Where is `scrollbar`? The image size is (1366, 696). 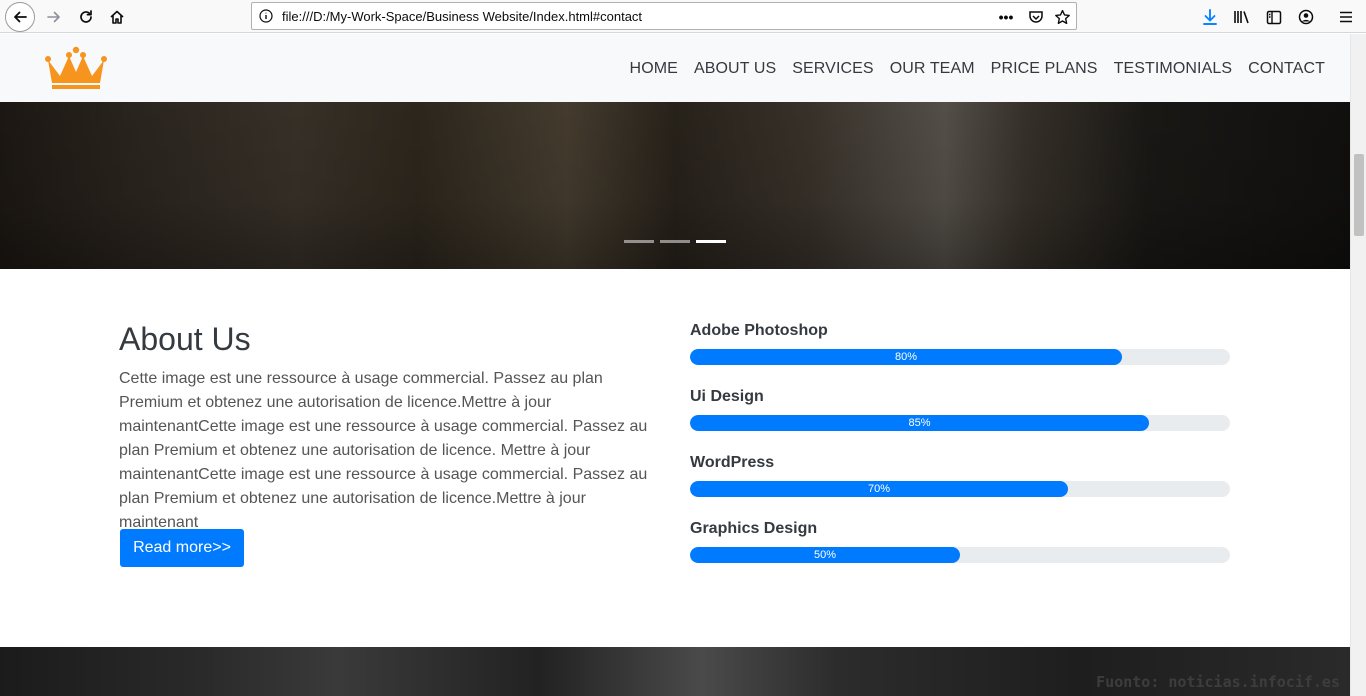
scrollbar is located at coordinates (1358, 365).